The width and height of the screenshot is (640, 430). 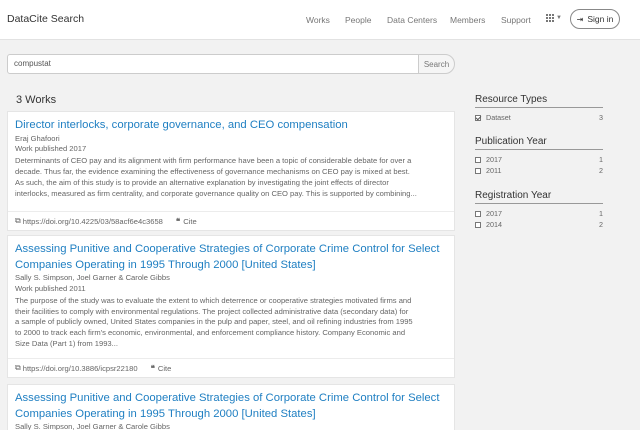 What do you see at coordinates (539, 170) in the screenshot?
I see `facet-item-2011: 2011 2` at bounding box center [539, 170].